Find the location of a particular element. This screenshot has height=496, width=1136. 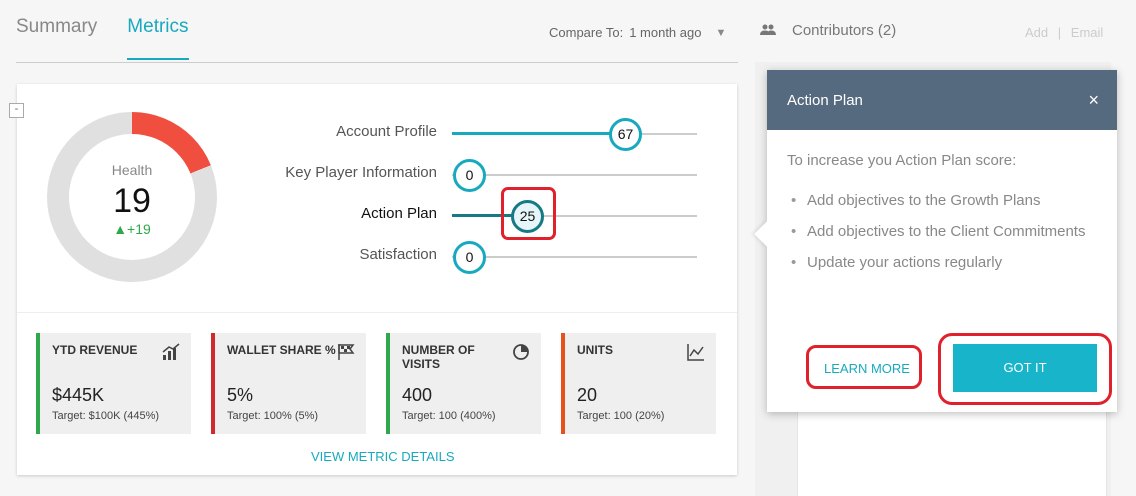

collapse-button: - is located at coordinates (16, 110).